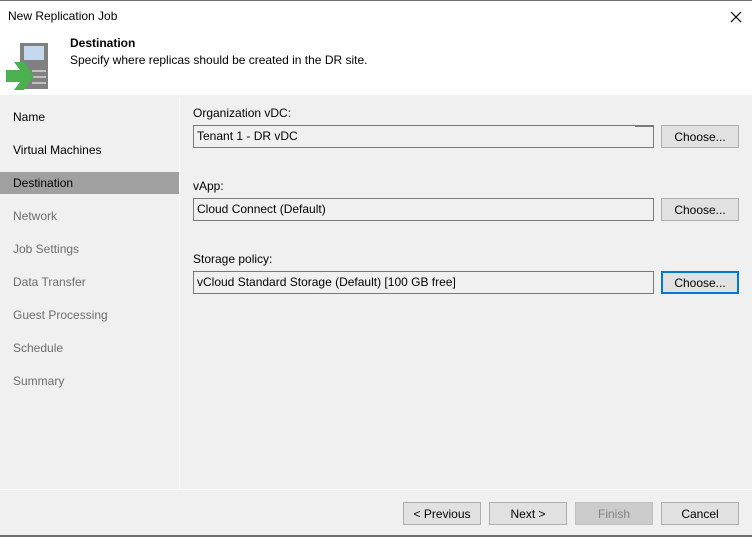 The width and height of the screenshot is (752, 537). What do you see at coordinates (89, 183) in the screenshot?
I see `nav-item-destination: Destination` at bounding box center [89, 183].